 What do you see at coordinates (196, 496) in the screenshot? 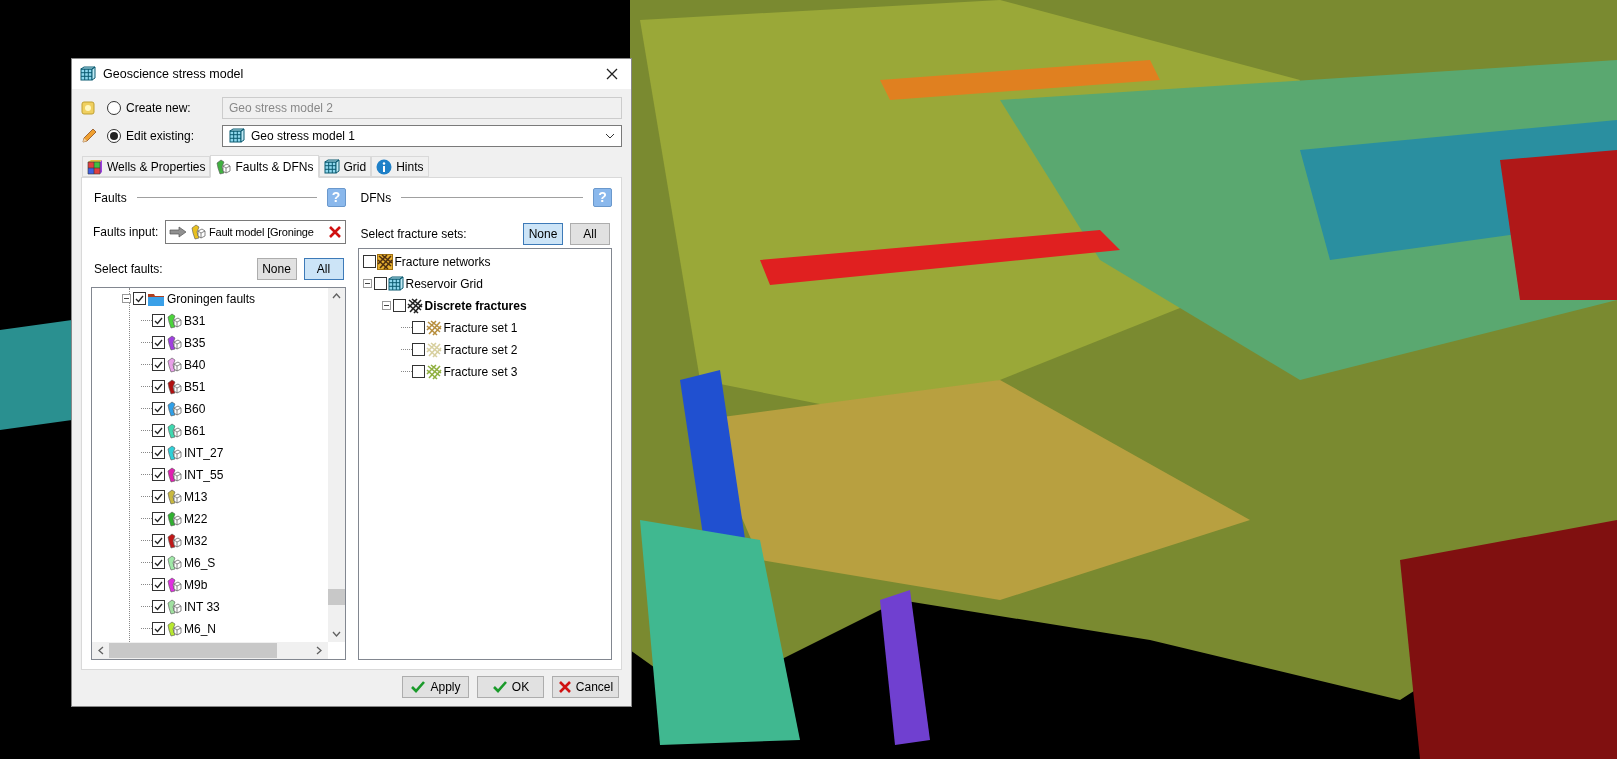
I see `tree-item: M13` at bounding box center [196, 496].